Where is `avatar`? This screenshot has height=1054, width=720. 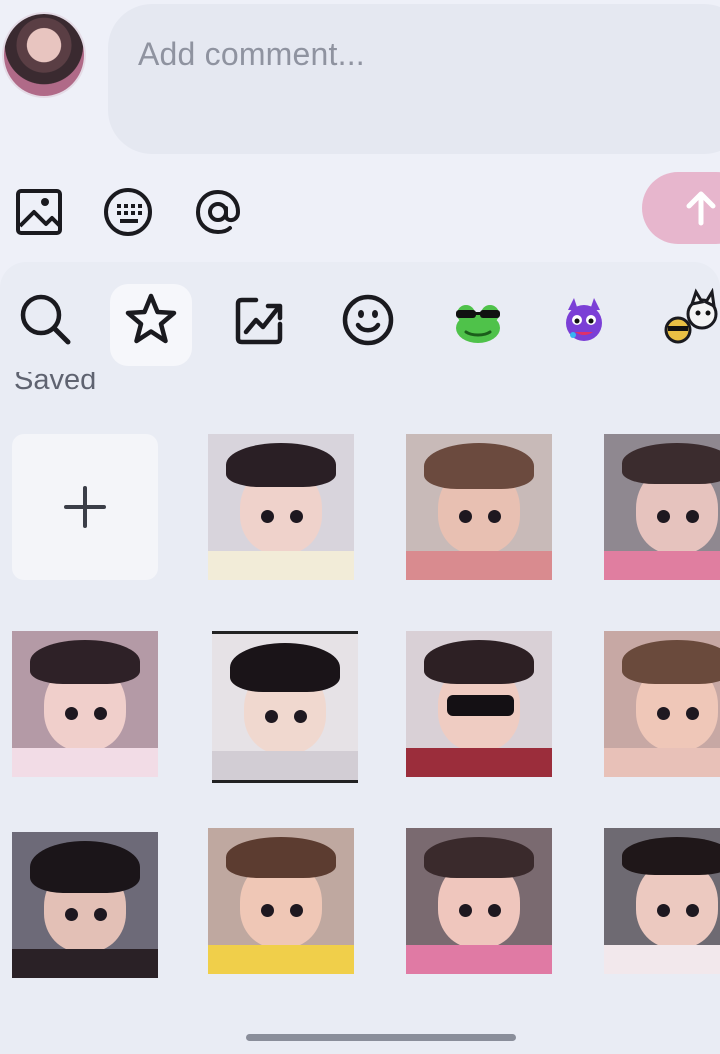
avatar is located at coordinates (44, 55).